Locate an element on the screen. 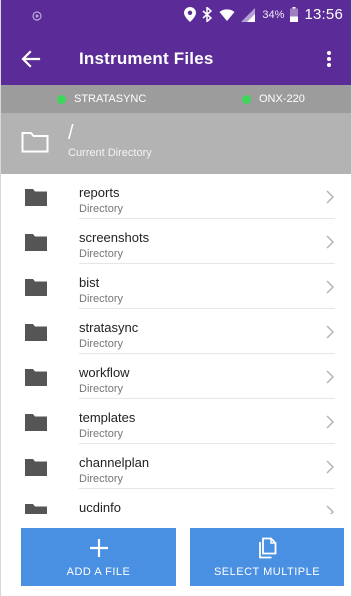 The height and width of the screenshot is (596, 352). page-title: Instrument Files is located at coordinates (146, 58).